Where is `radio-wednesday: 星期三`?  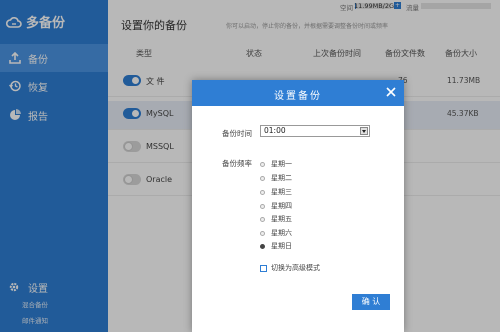 radio-wednesday: 星期三 is located at coordinates (276, 192).